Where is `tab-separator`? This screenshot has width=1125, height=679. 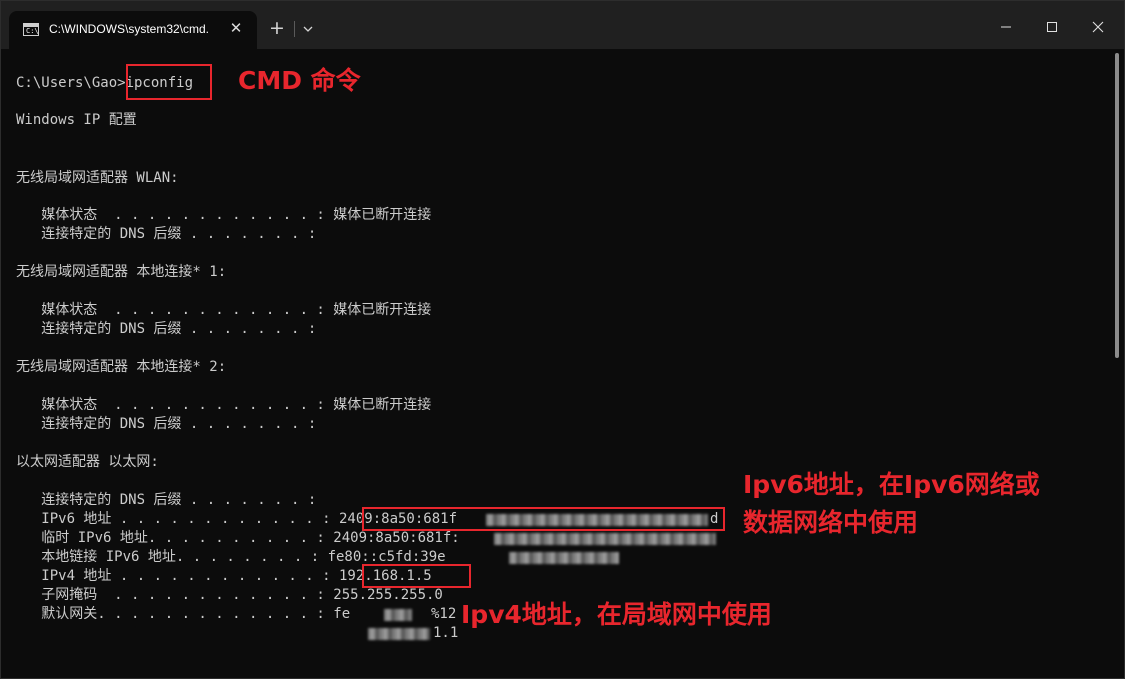
tab-separator is located at coordinates (294, 29).